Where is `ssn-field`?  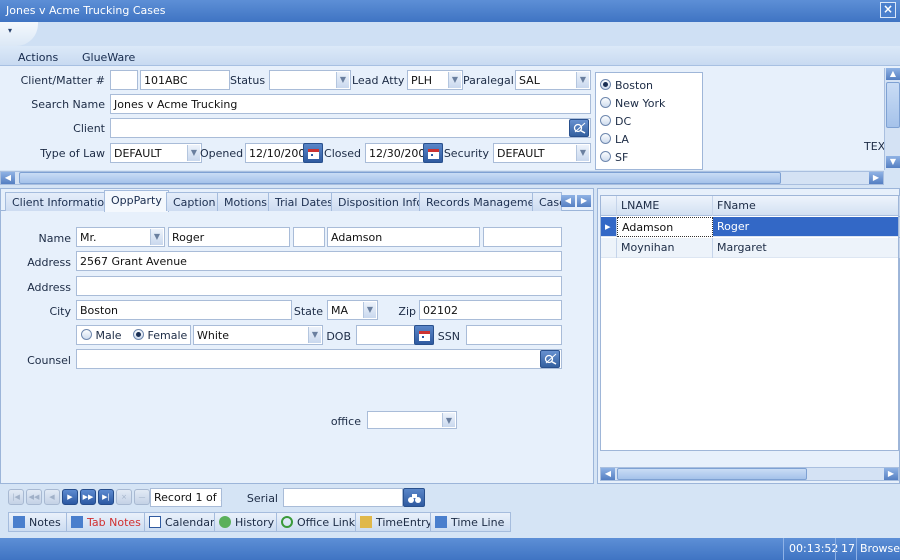
ssn-field is located at coordinates (514, 335).